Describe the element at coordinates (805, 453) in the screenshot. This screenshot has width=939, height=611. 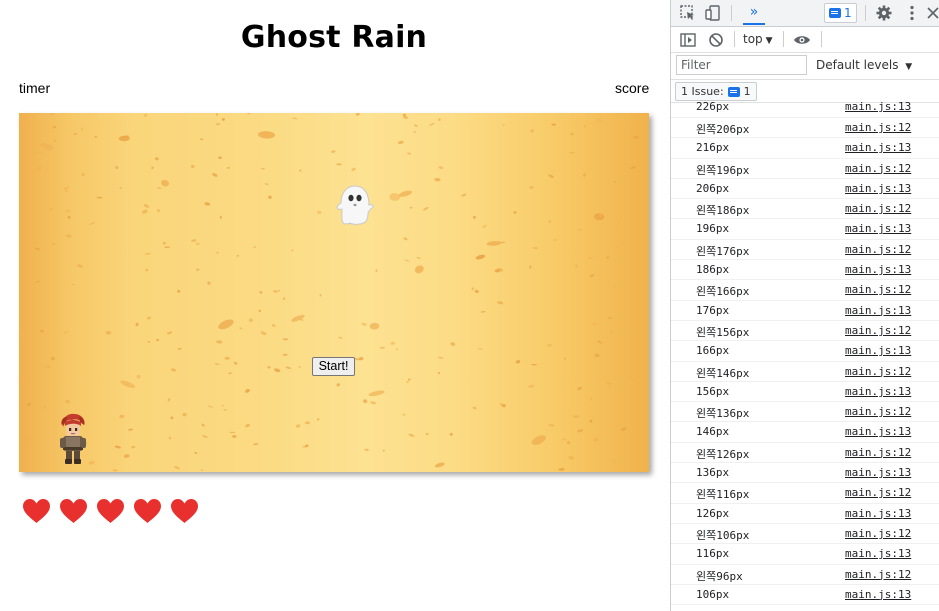
I see `console-log-row: 왼쪽126px main.js:12` at that location.